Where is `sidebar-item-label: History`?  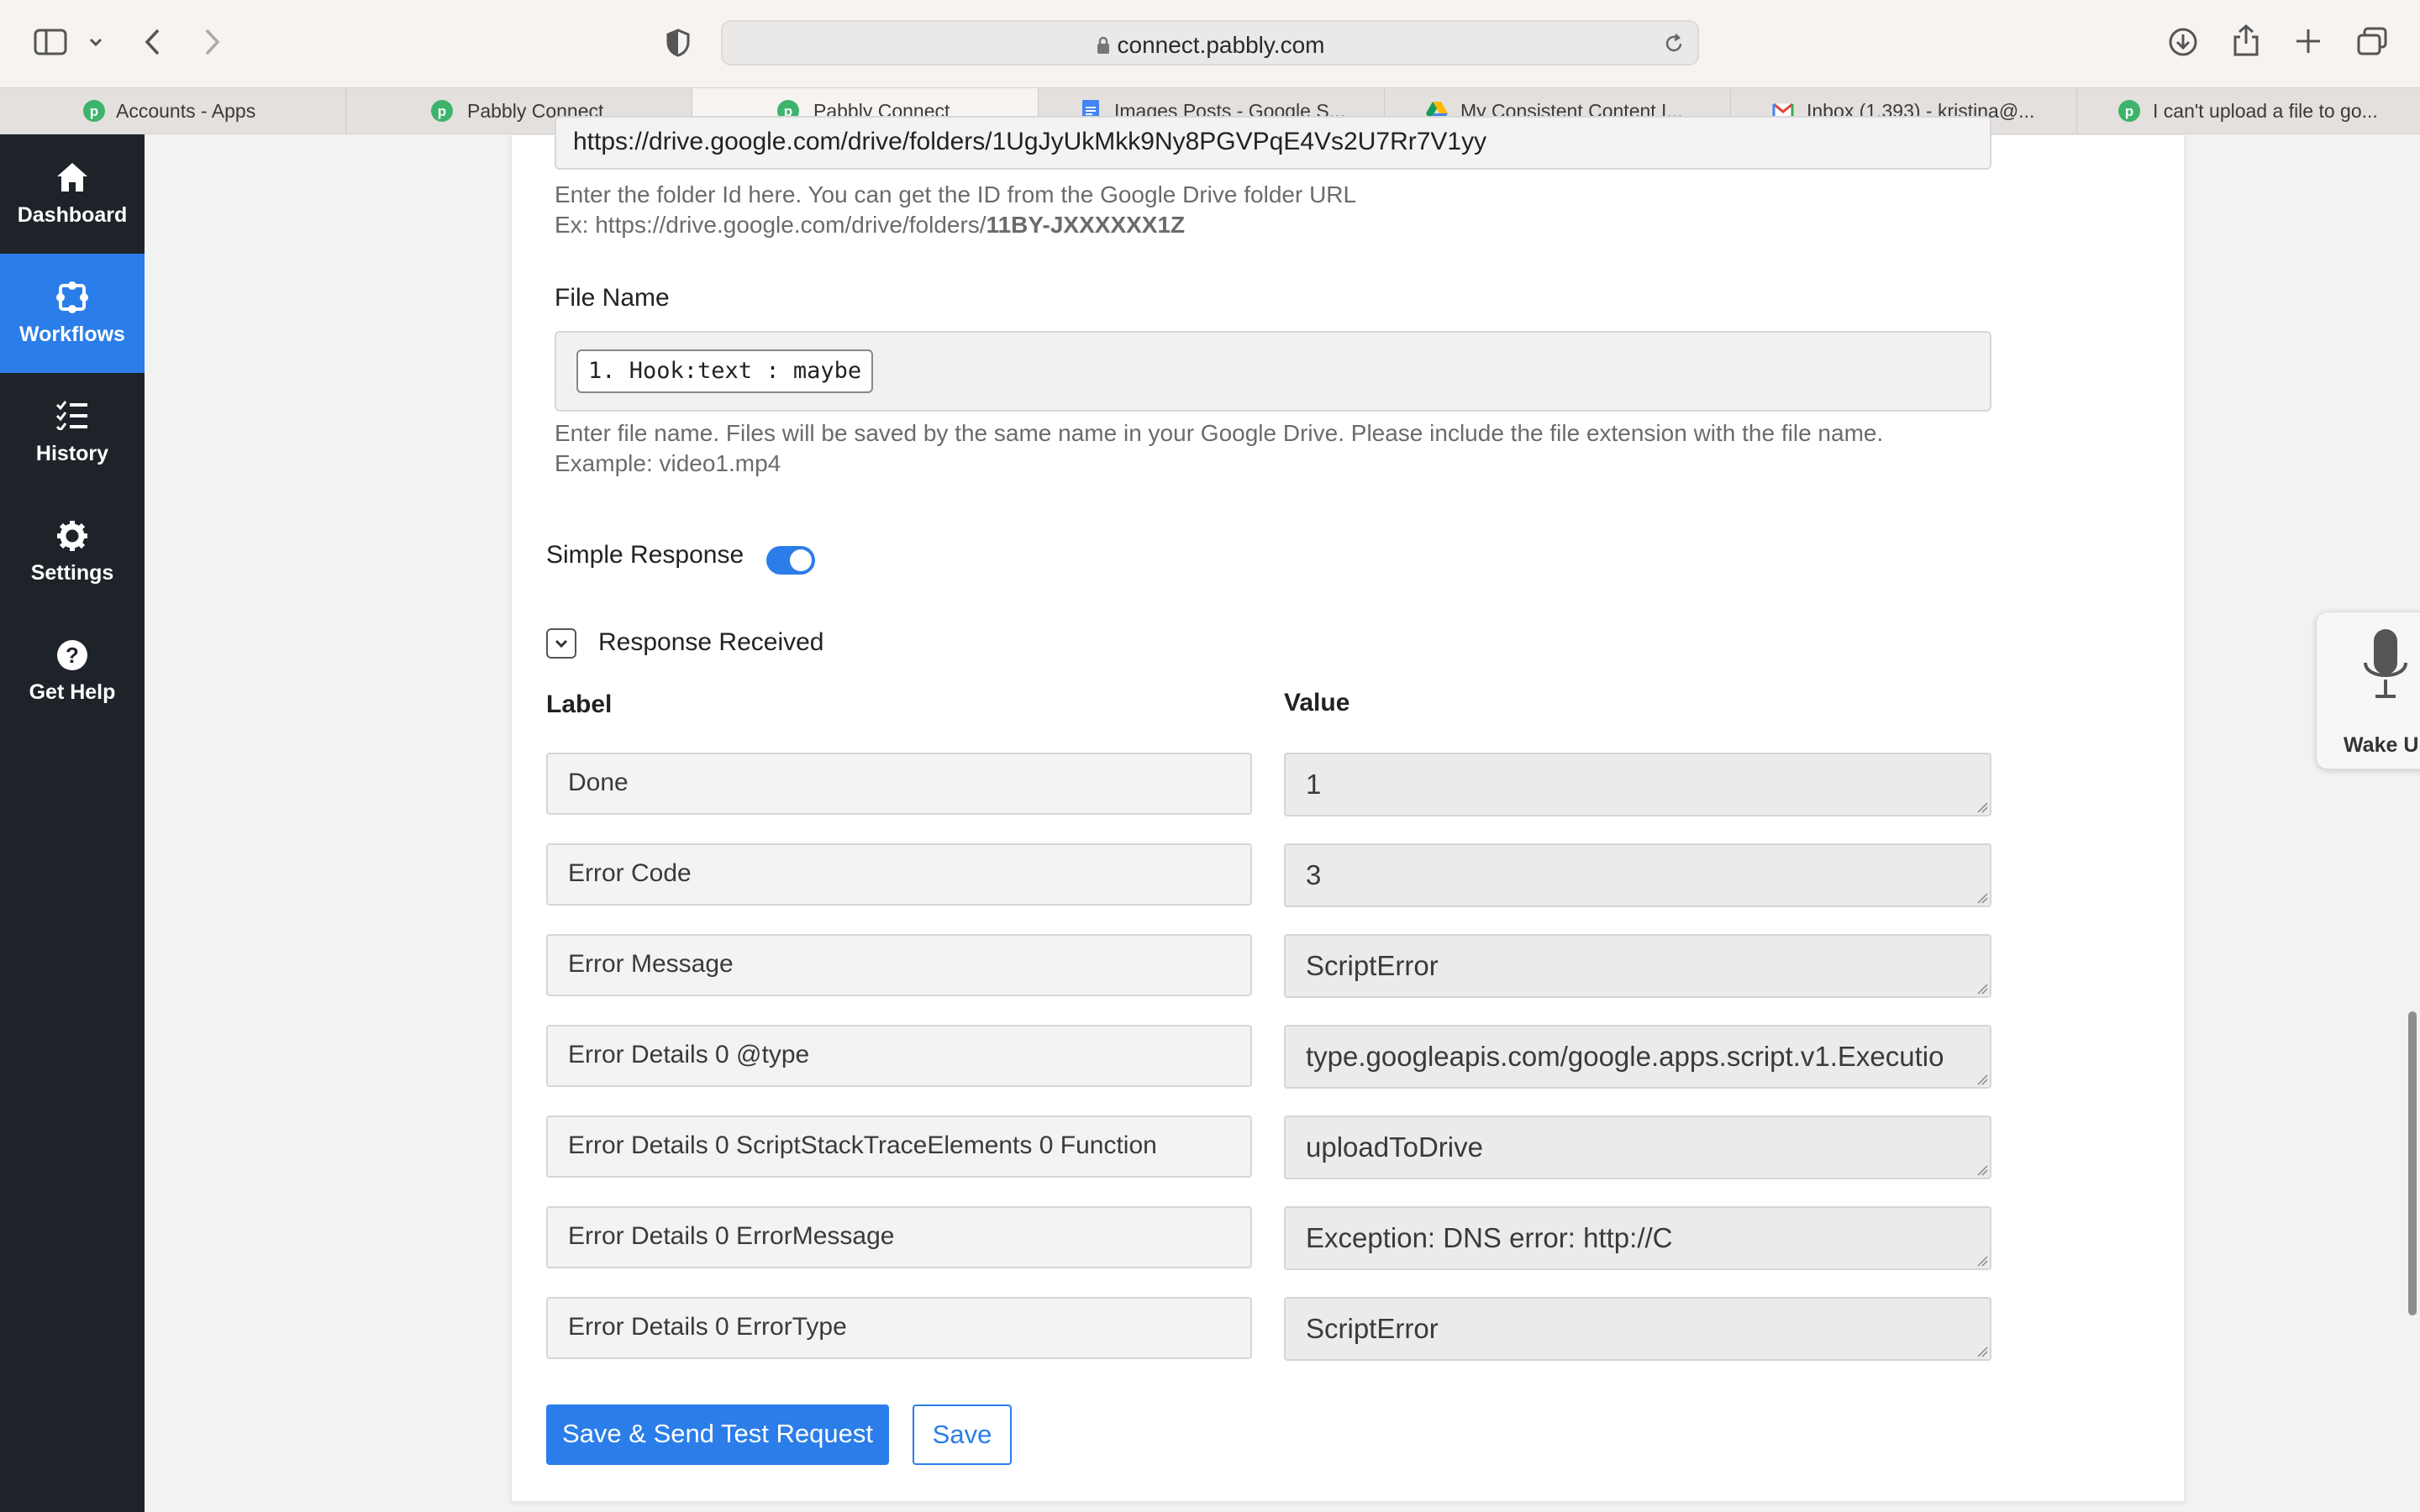
sidebar-item-label: History is located at coordinates (72, 453).